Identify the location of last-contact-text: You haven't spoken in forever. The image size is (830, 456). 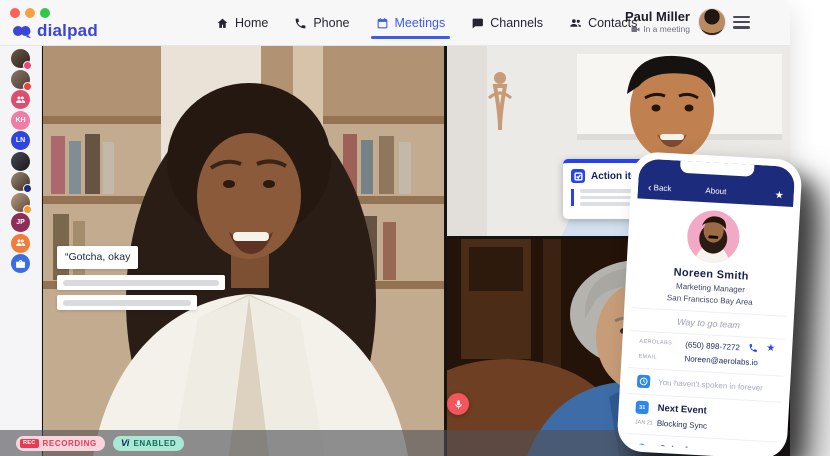
(710, 385).